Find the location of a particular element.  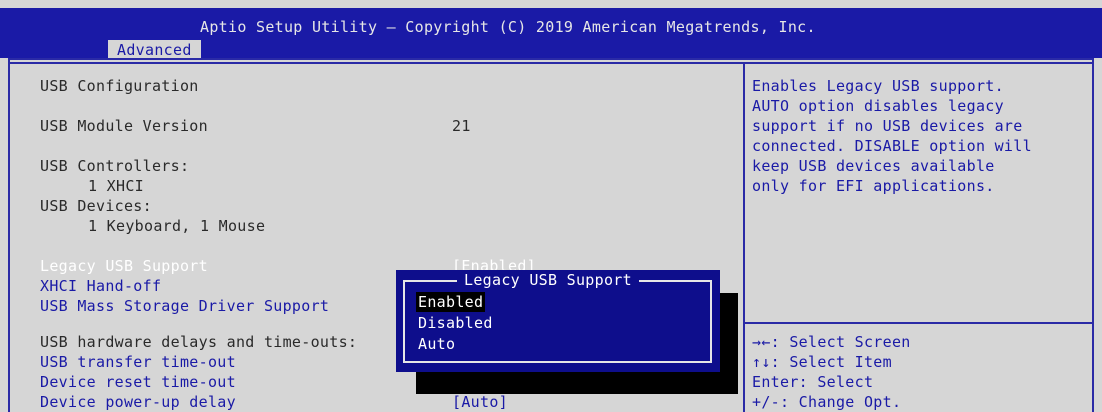

devices-value: 1 Keyboard, 1 Mouse is located at coordinates (177, 226).